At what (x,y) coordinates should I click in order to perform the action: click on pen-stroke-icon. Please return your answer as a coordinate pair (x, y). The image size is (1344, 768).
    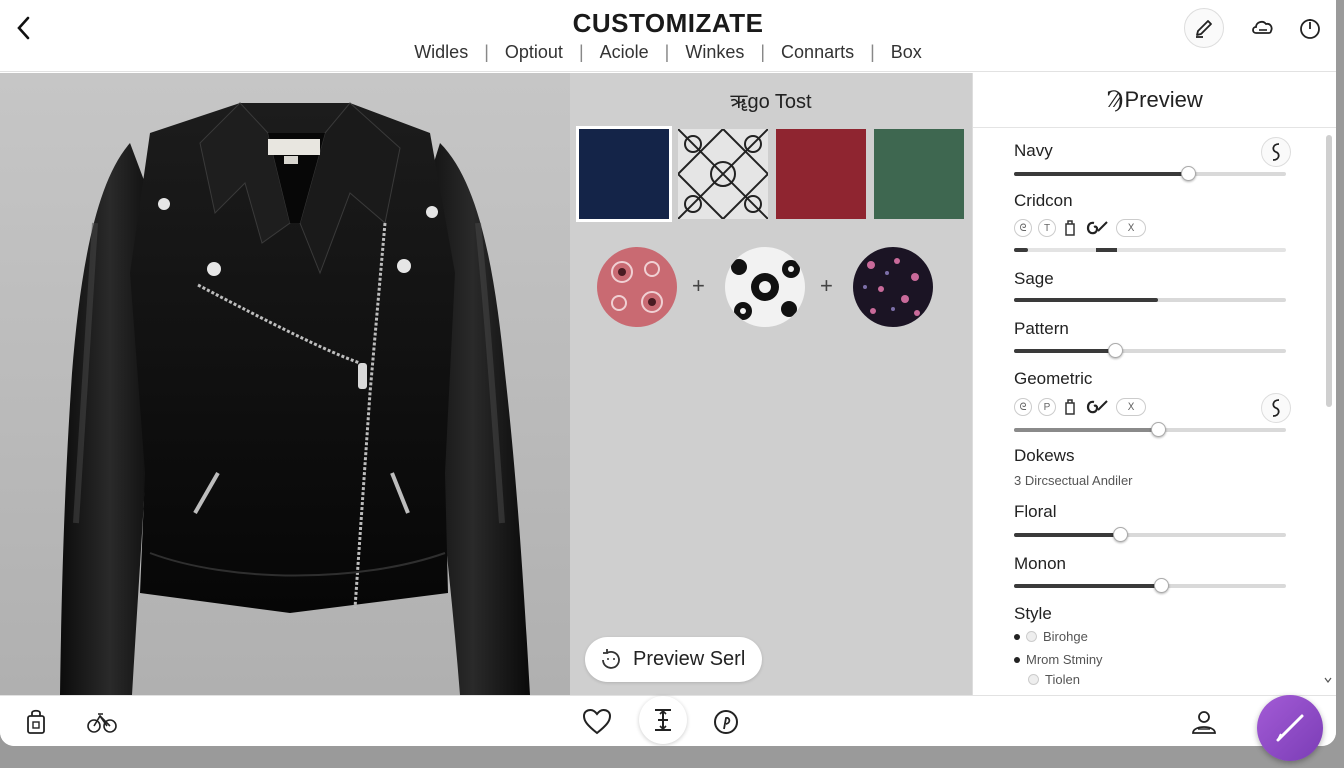
    Looking at the image, I should click on (1290, 728).